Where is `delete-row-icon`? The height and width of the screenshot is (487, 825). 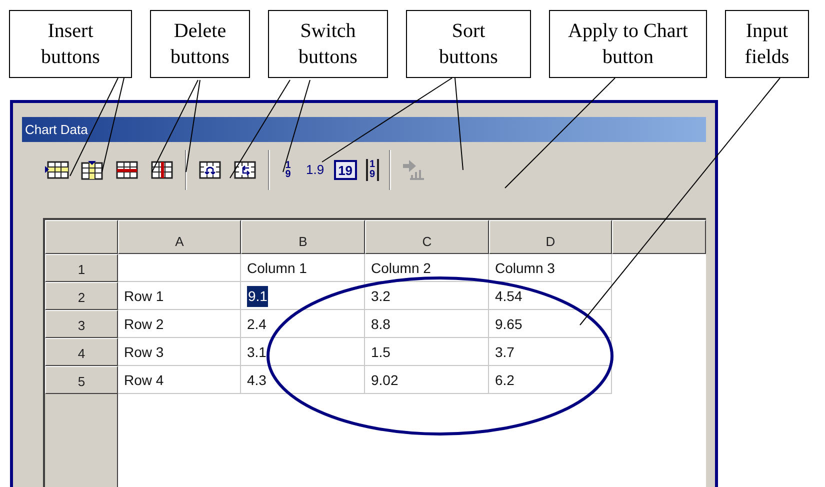
delete-row-icon is located at coordinates (127, 170).